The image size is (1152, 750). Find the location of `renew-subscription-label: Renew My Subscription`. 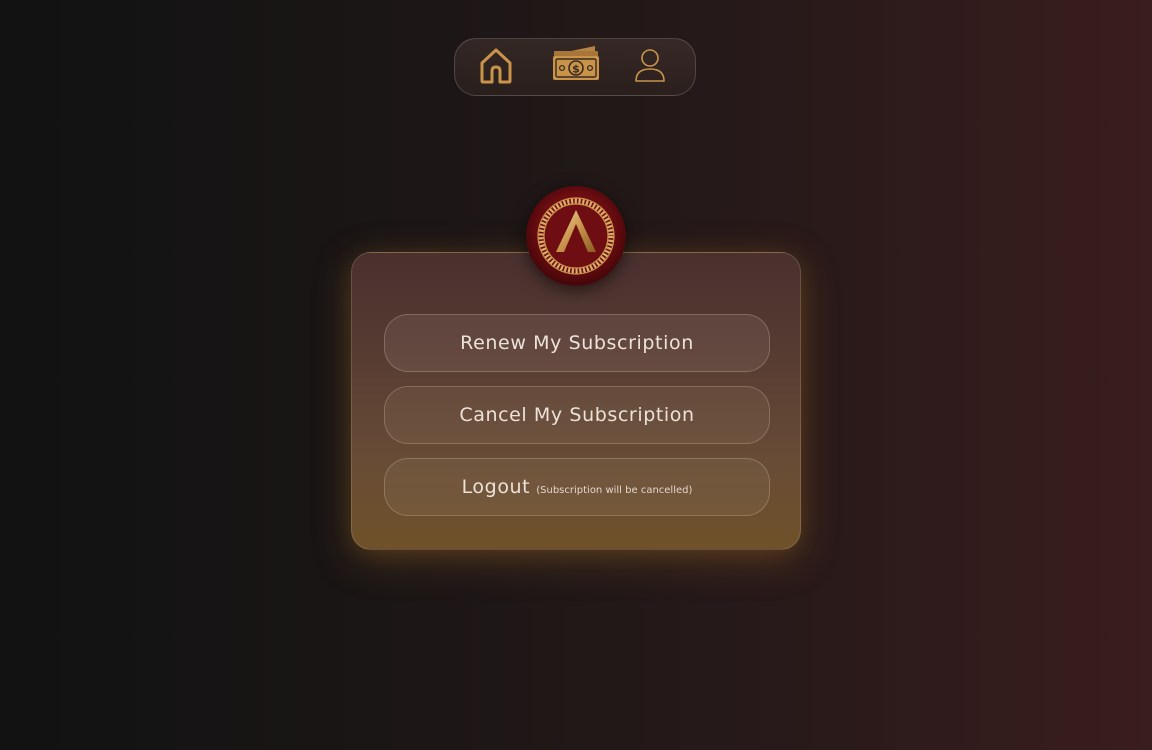

renew-subscription-label: Renew My Subscription is located at coordinates (577, 343).